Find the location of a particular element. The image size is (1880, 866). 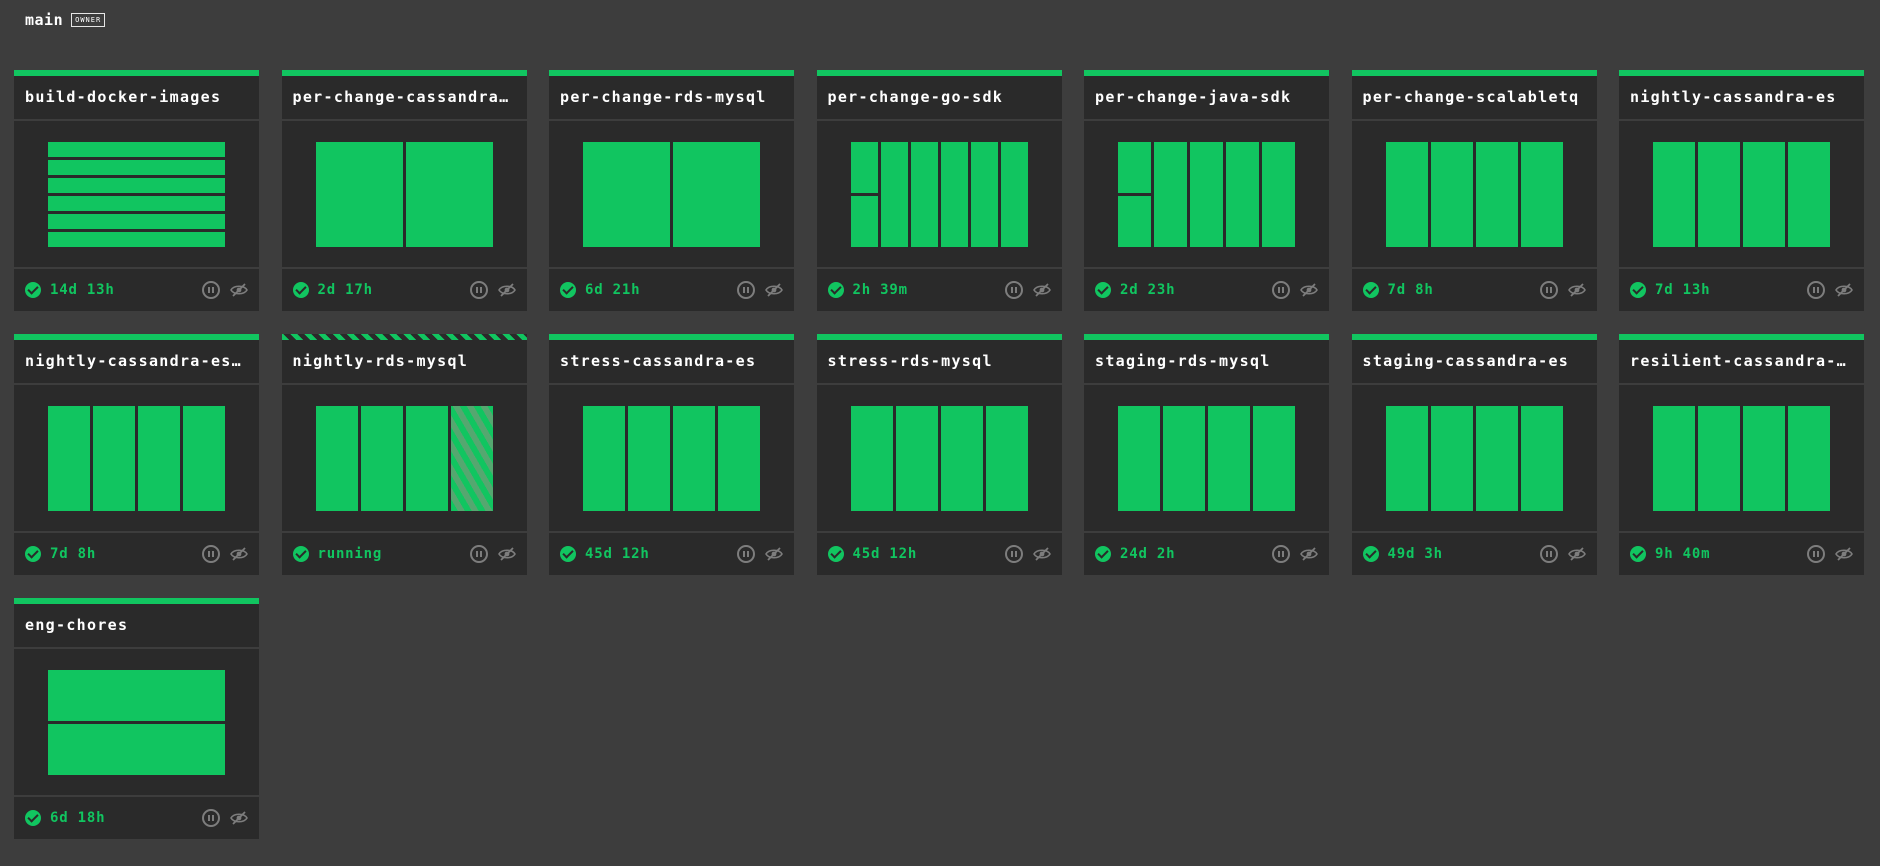

pipeline-card-eng-chores: eng-chores 6d 18h is located at coordinates (136, 718).